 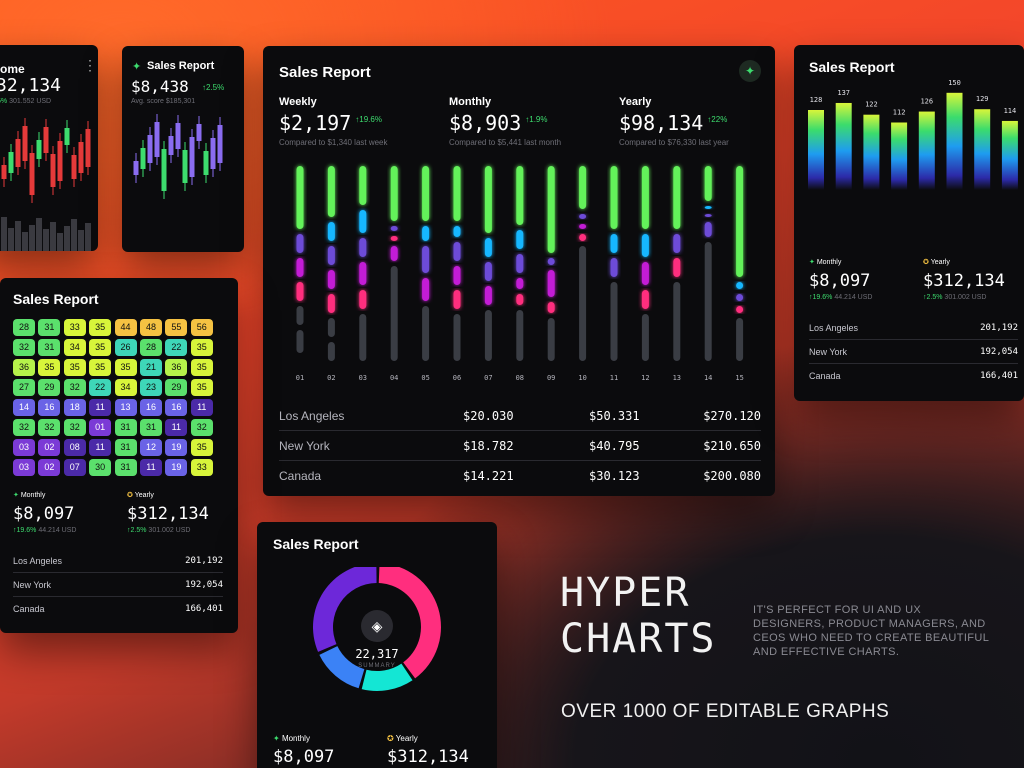 I want to click on period-change: ↑1.9%, so click(x=536, y=119).